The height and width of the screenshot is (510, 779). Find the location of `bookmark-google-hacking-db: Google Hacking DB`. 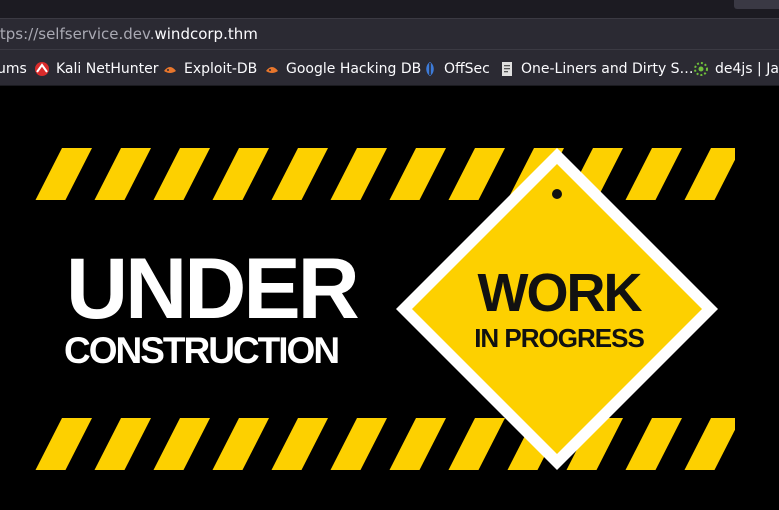

bookmark-google-hacking-db: Google Hacking DB is located at coordinates (342, 69).